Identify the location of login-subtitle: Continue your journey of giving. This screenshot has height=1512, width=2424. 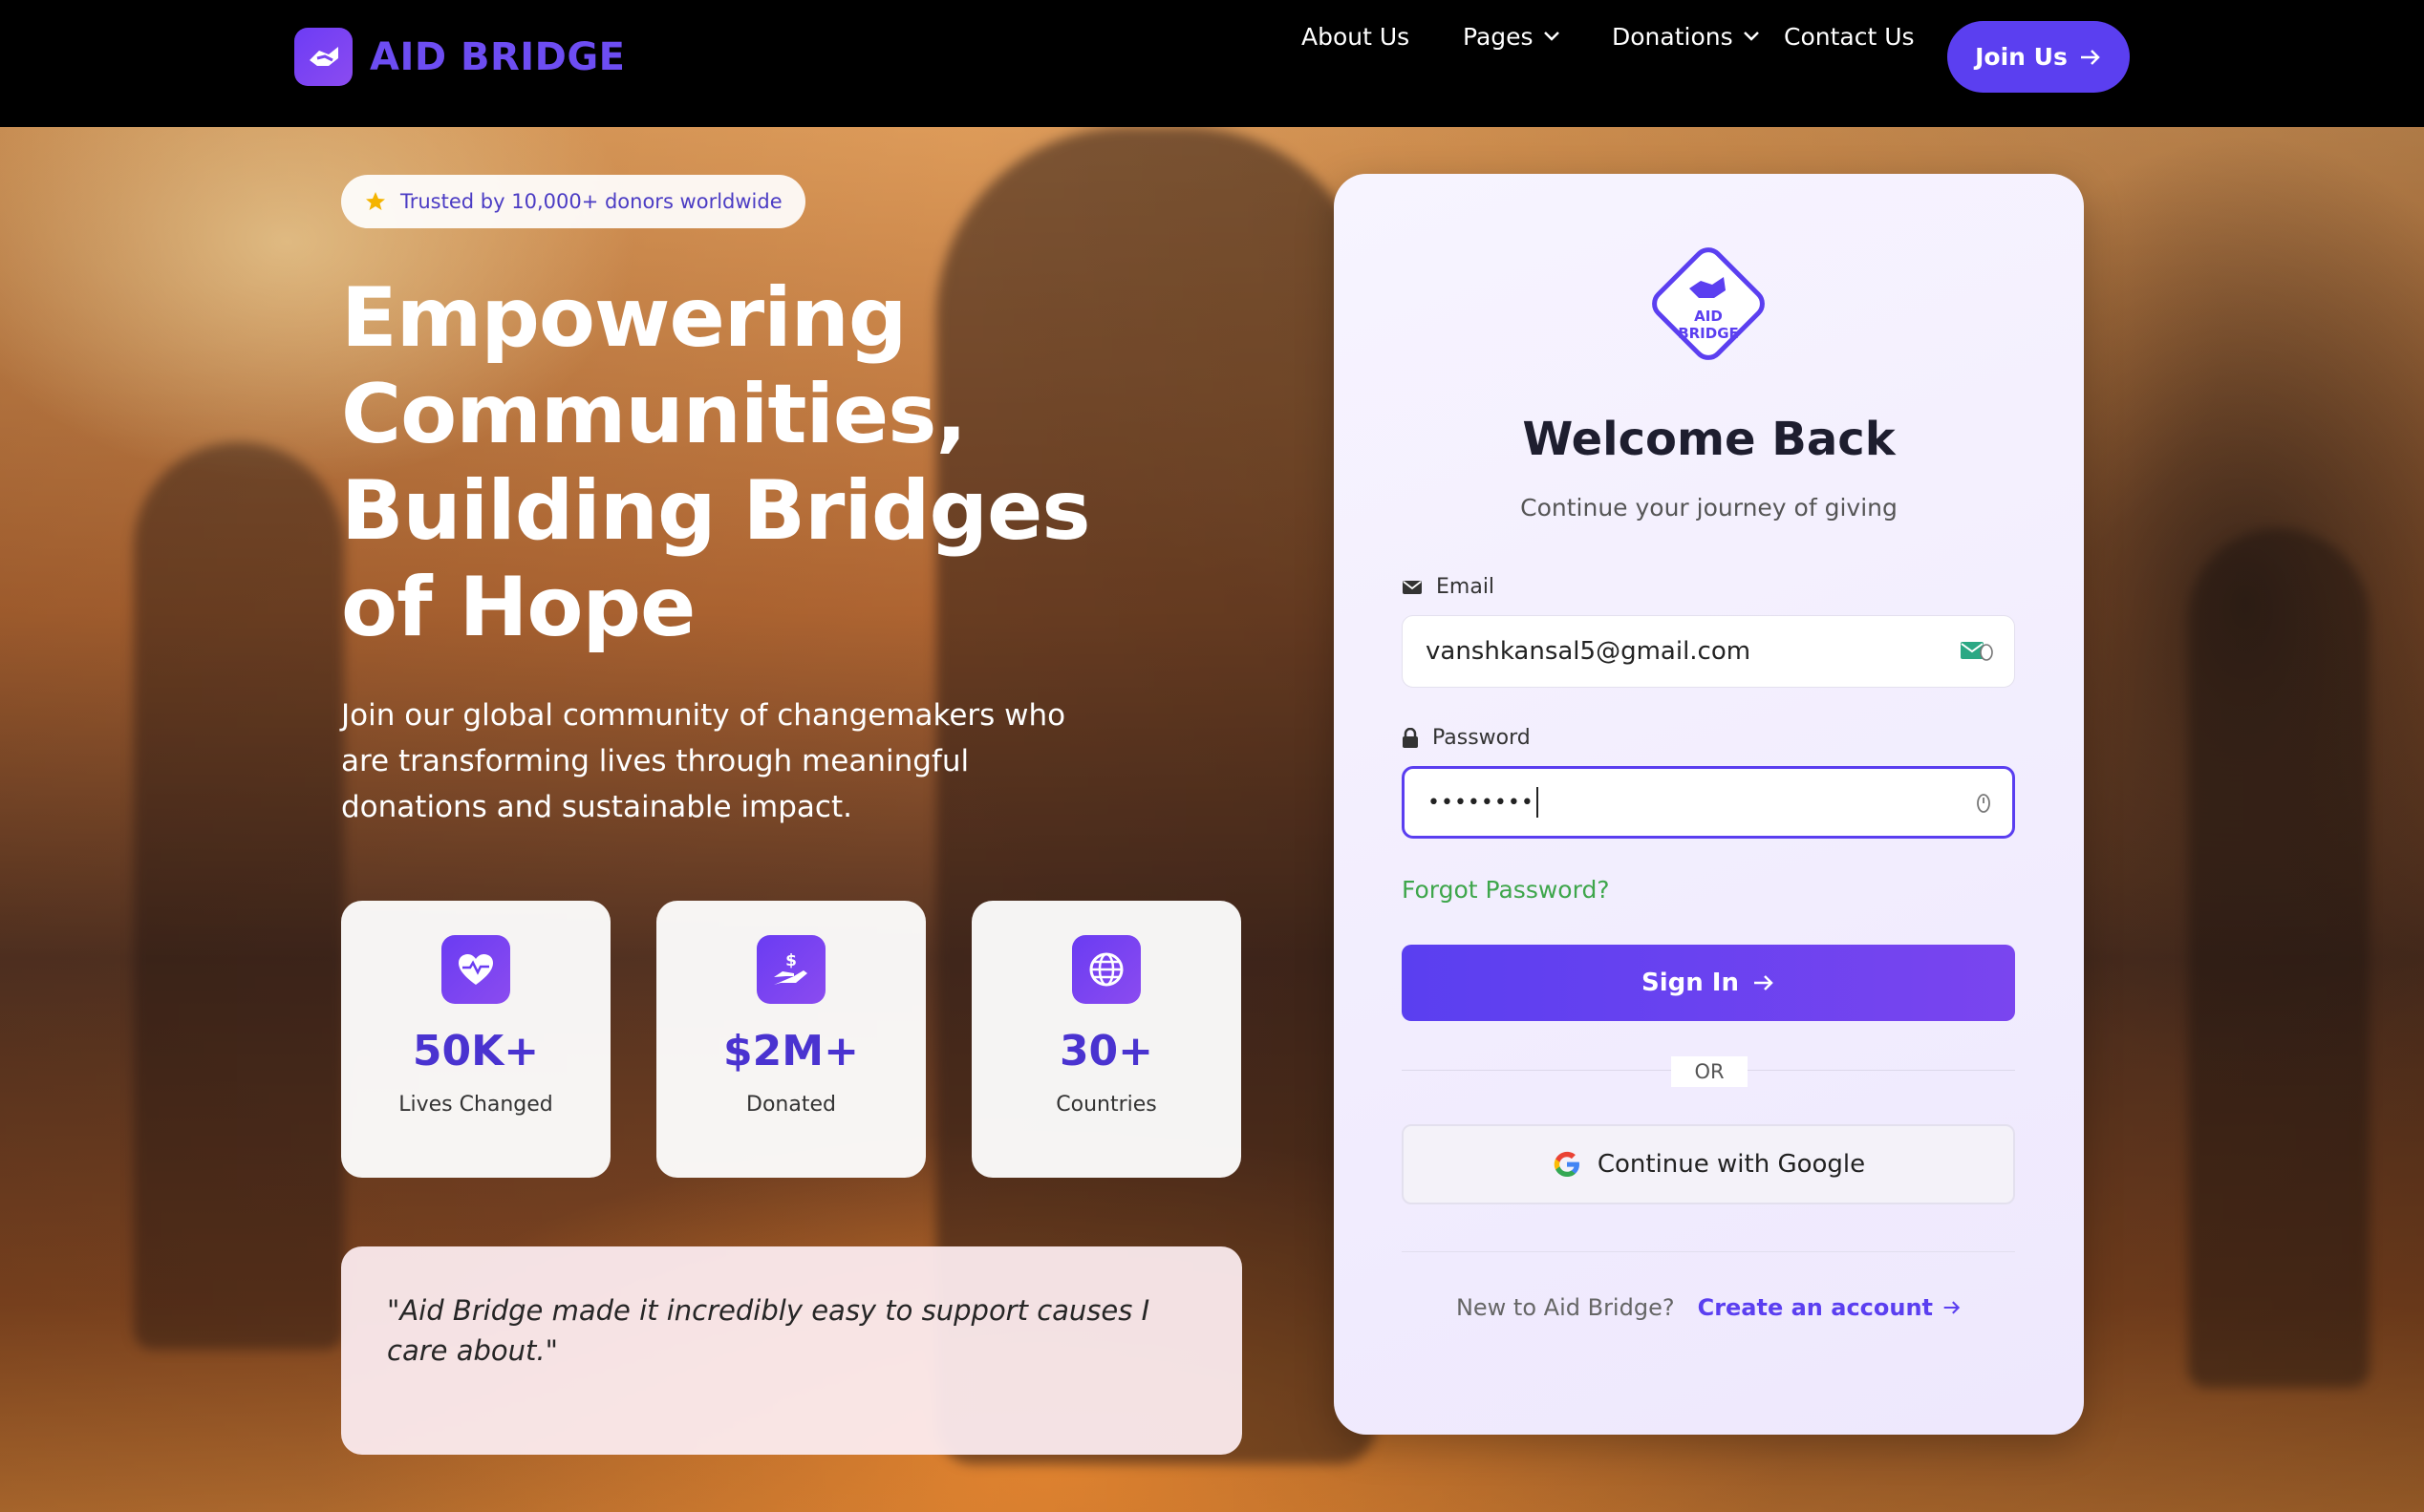
(1709, 508).